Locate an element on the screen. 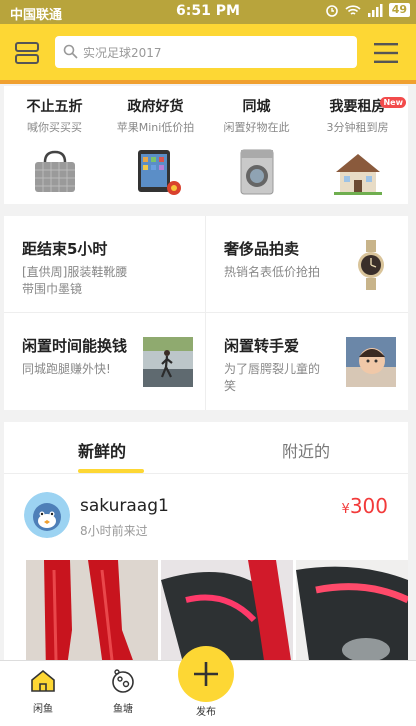 The width and height of the screenshot is (416, 726). status-bar: 中国联通 6:51 PM 49 is located at coordinates (208, 12).